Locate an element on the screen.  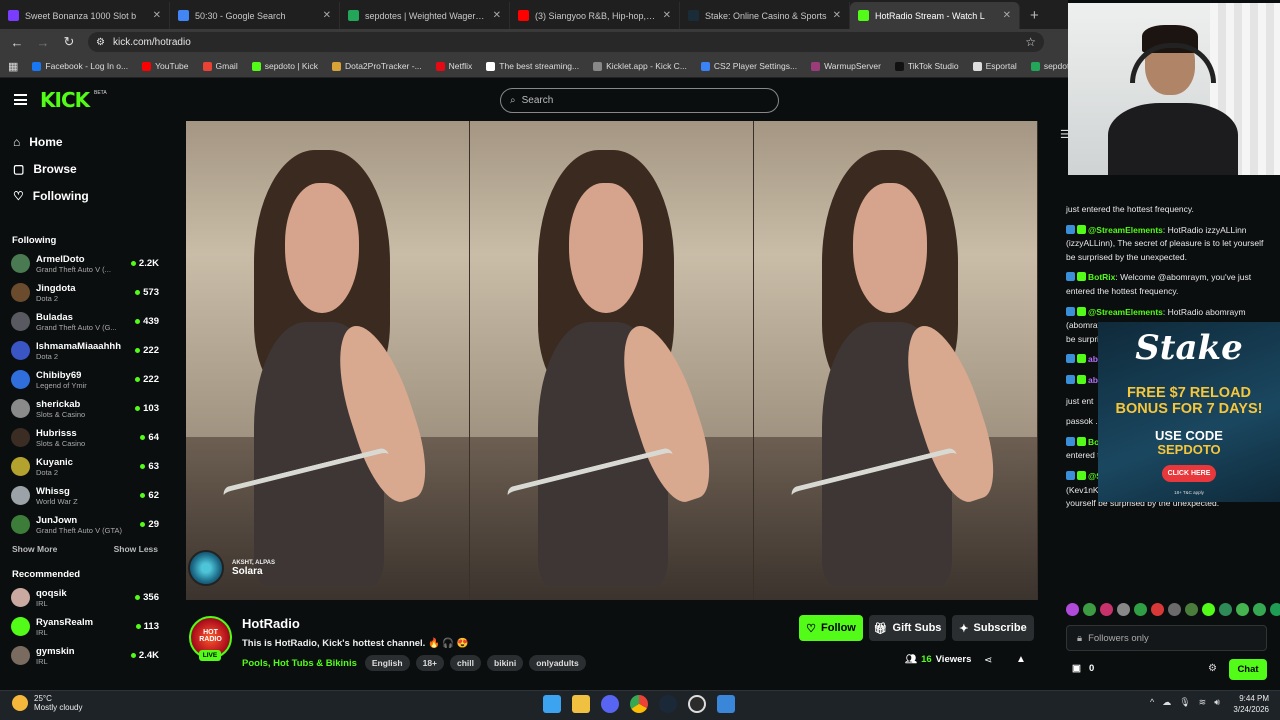
nav-following: ♡ Following is located at coordinates (85, 195).